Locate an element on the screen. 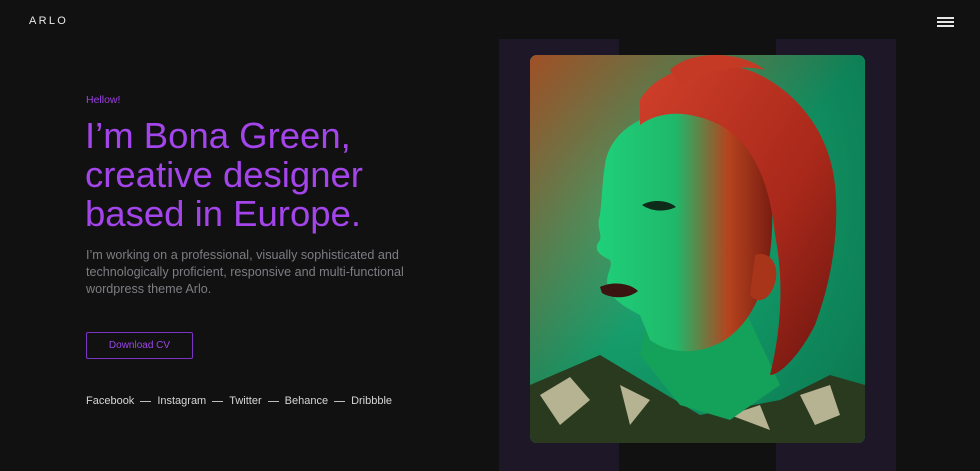  hamburger-menu-icon is located at coordinates (945, 21).